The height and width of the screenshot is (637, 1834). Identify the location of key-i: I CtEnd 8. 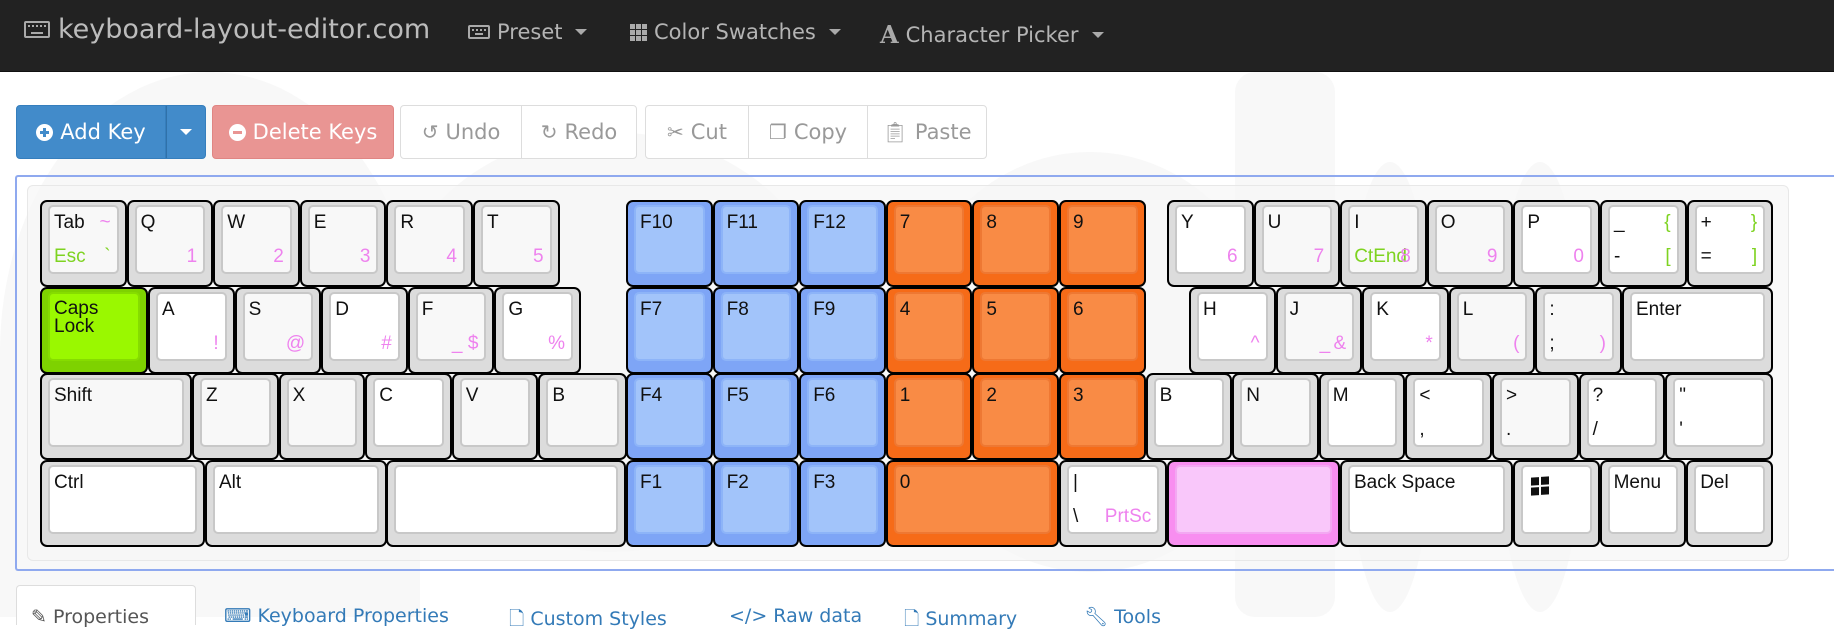
(1383, 243).